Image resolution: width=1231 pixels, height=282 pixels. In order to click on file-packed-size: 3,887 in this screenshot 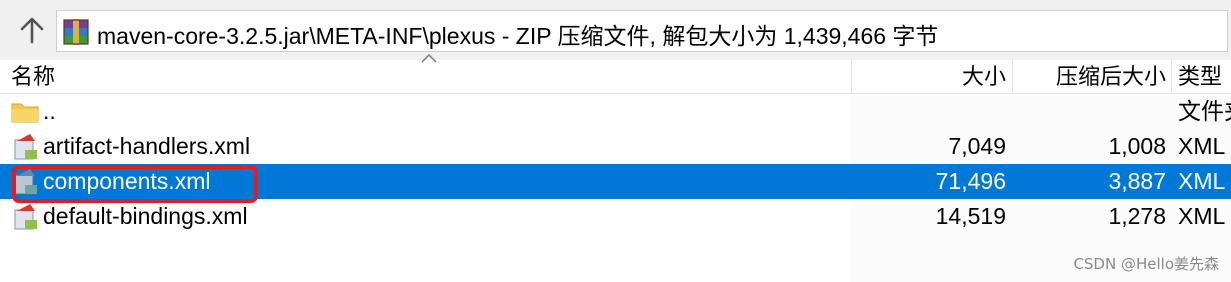, I will do `click(1137, 181)`.